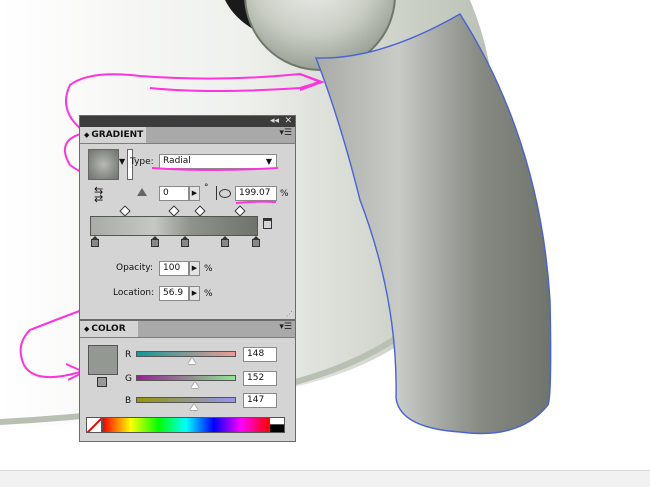  Describe the element at coordinates (260, 400) in the screenshot. I see `b-input: 147` at that location.